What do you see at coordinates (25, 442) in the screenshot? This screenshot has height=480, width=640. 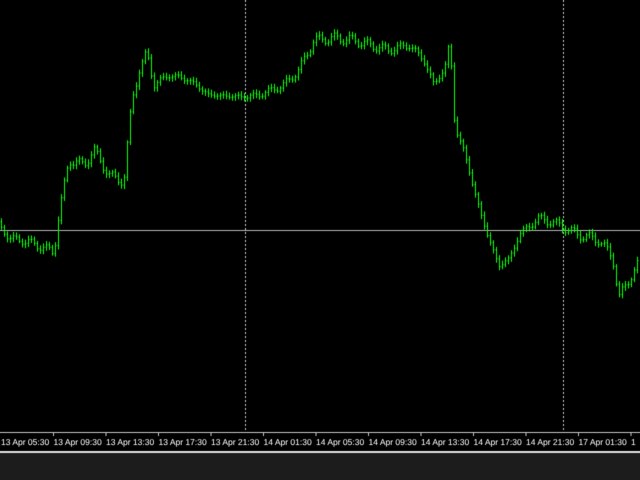 I see `time-label: 13 Apr 05:30` at bounding box center [25, 442].